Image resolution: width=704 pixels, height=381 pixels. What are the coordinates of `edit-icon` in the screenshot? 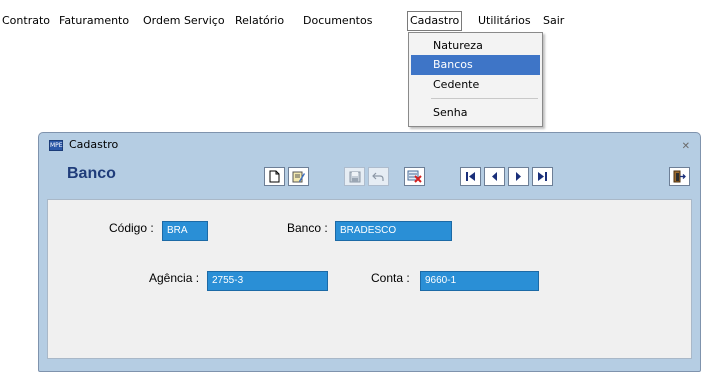 It's located at (298, 176).